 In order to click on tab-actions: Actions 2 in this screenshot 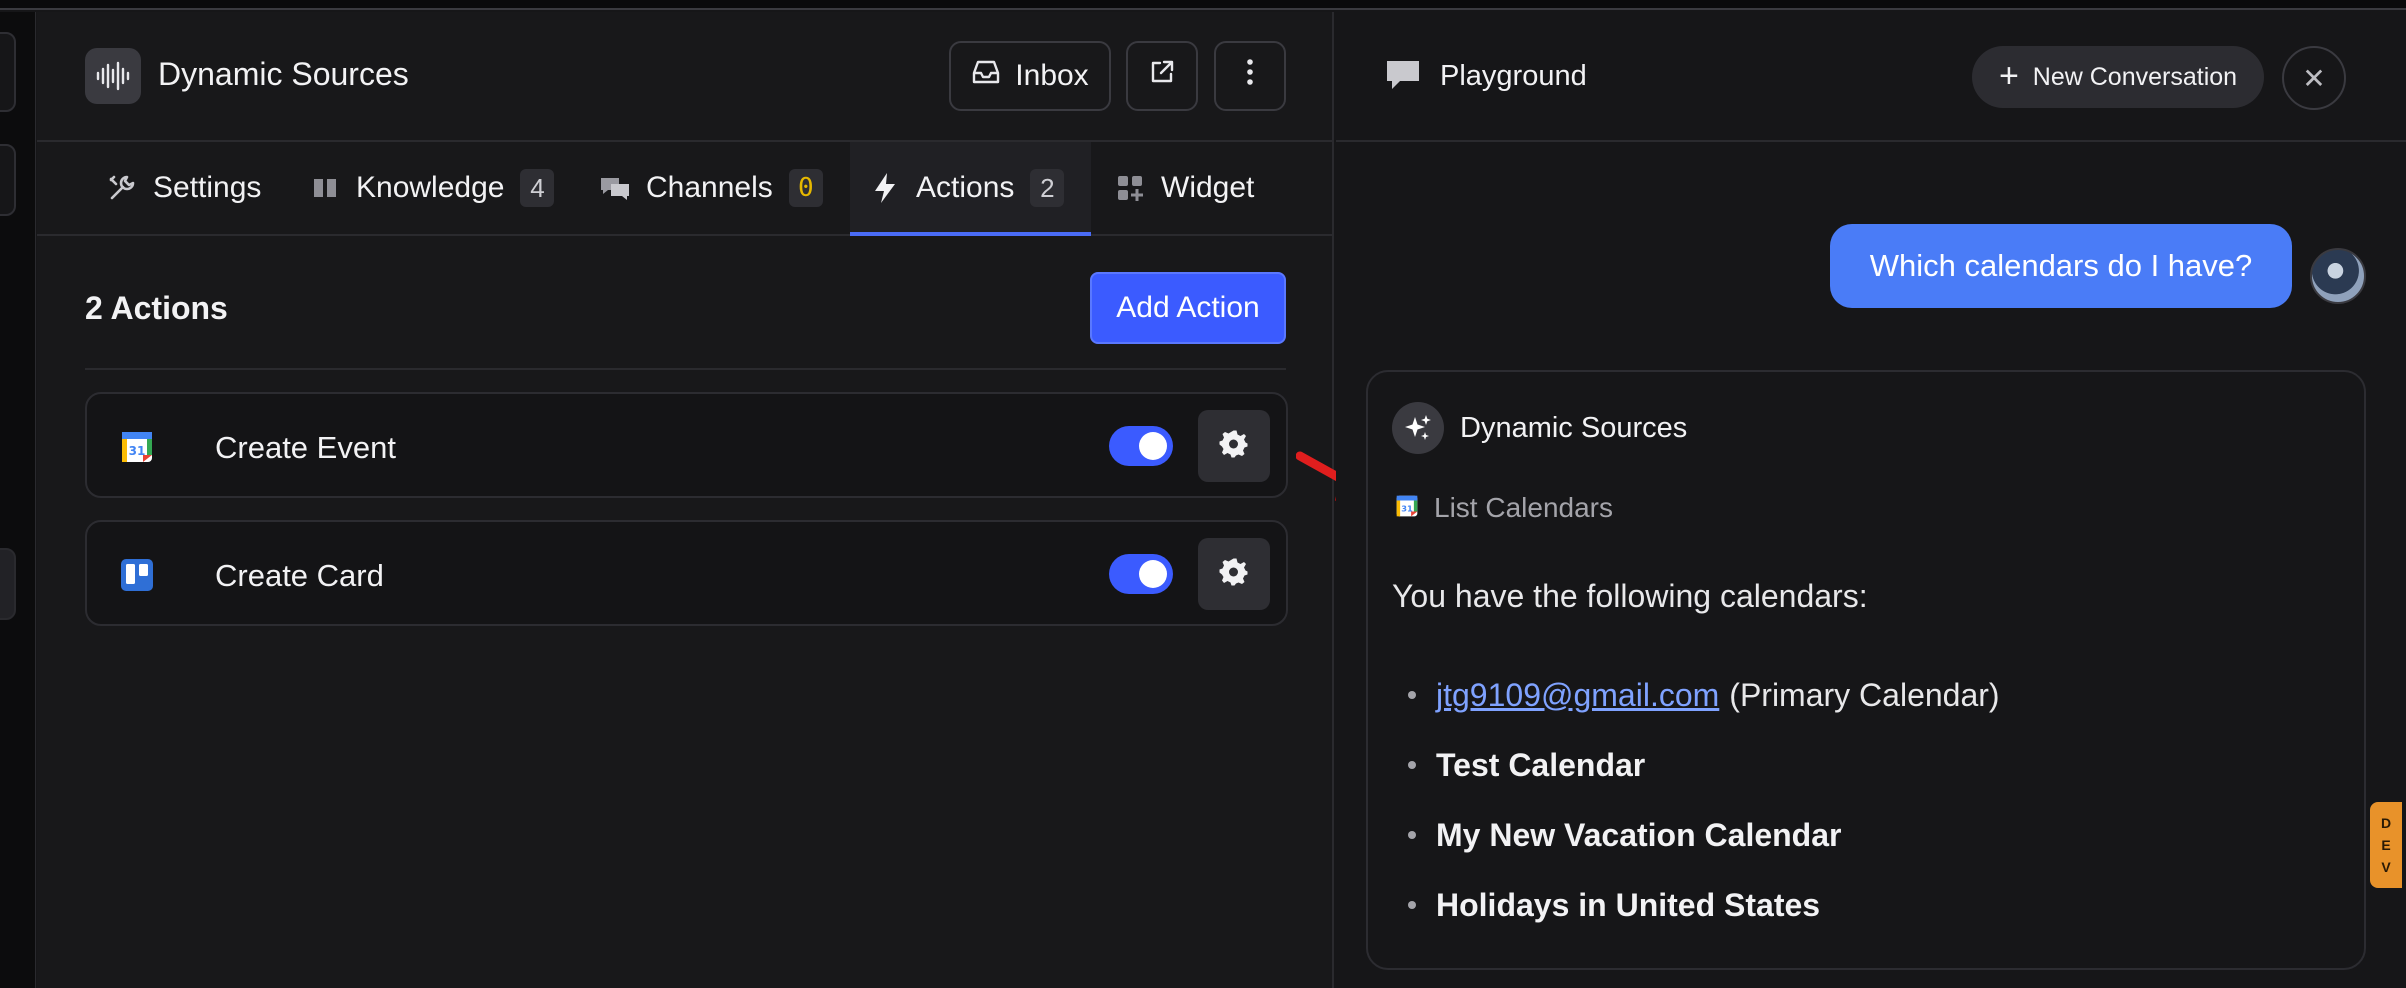, I will do `click(970, 189)`.